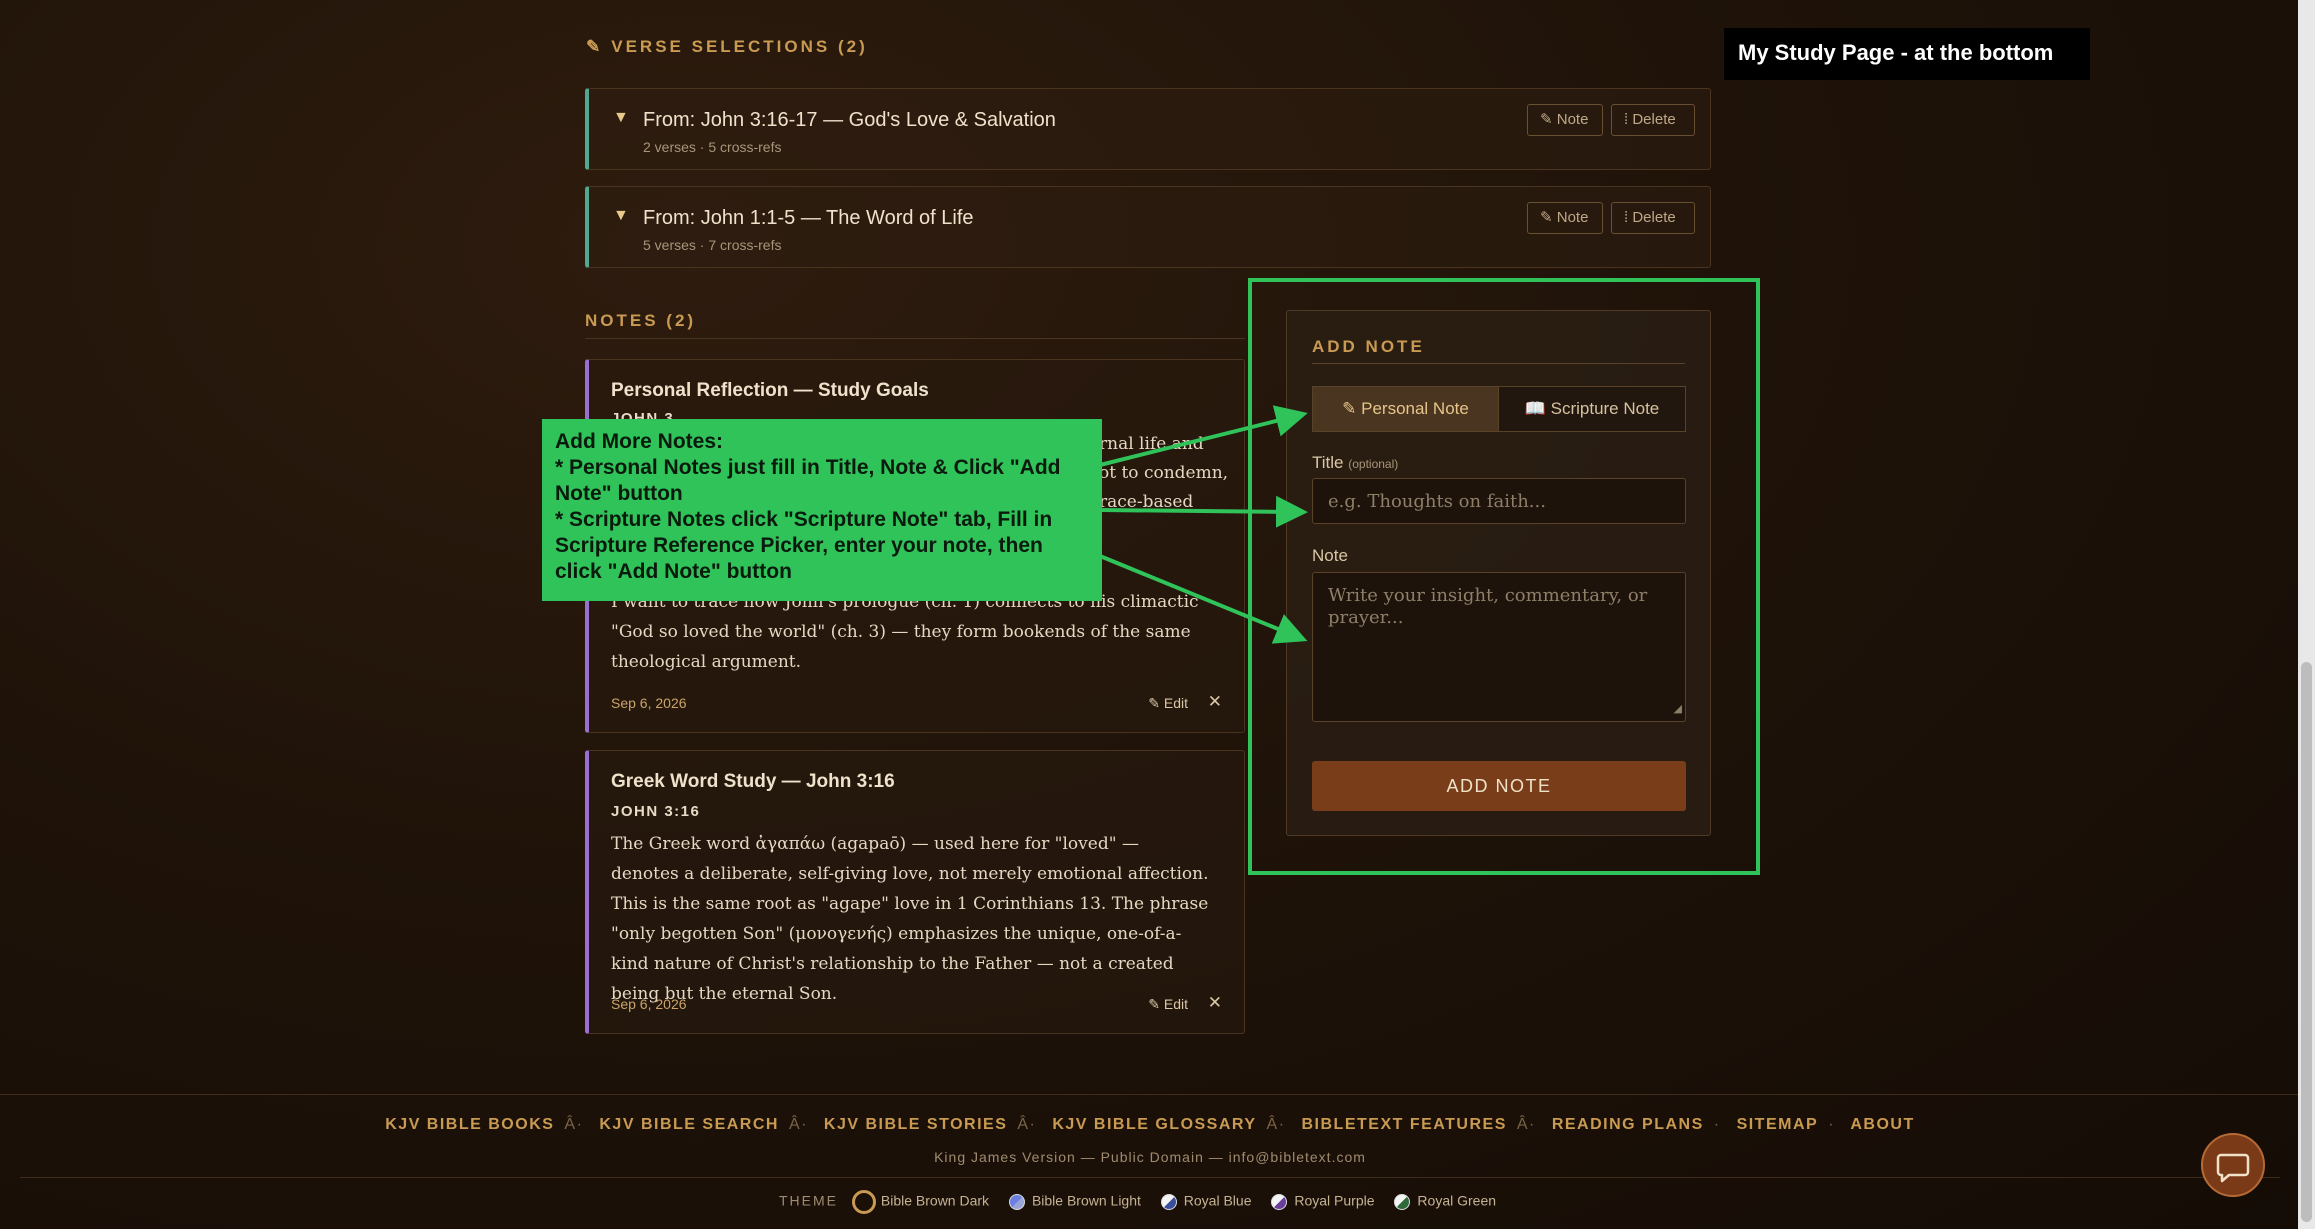  I want to click on theme-option-brown-dark: Bible Brown Dark, so click(935, 1201).